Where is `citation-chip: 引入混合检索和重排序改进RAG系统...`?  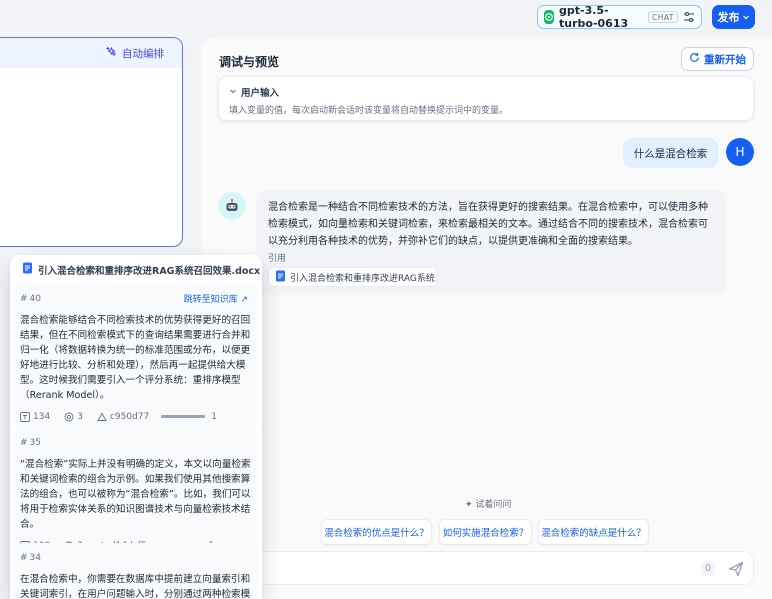
citation-chip: 引入混合检索和重排序改进RAG系统... is located at coordinates (352, 277).